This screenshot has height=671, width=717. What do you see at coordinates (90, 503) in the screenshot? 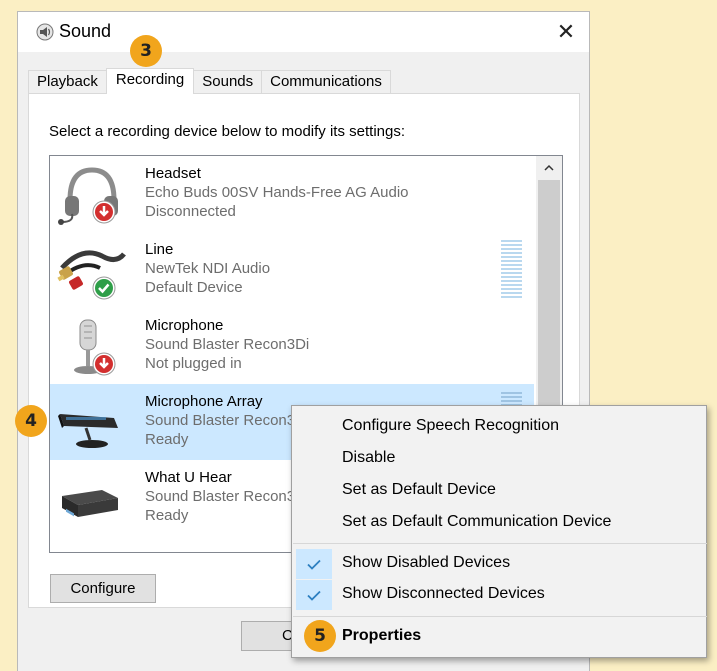
I see `audio-device-icon` at bounding box center [90, 503].